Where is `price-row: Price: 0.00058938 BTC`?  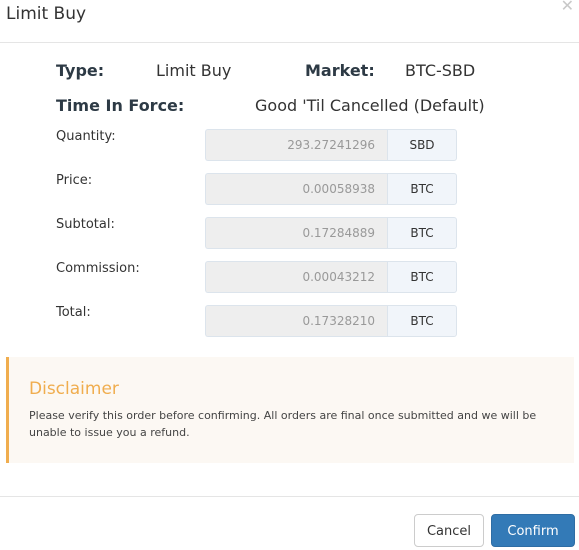 price-row: Price: 0.00058938 BTC is located at coordinates (289, 190).